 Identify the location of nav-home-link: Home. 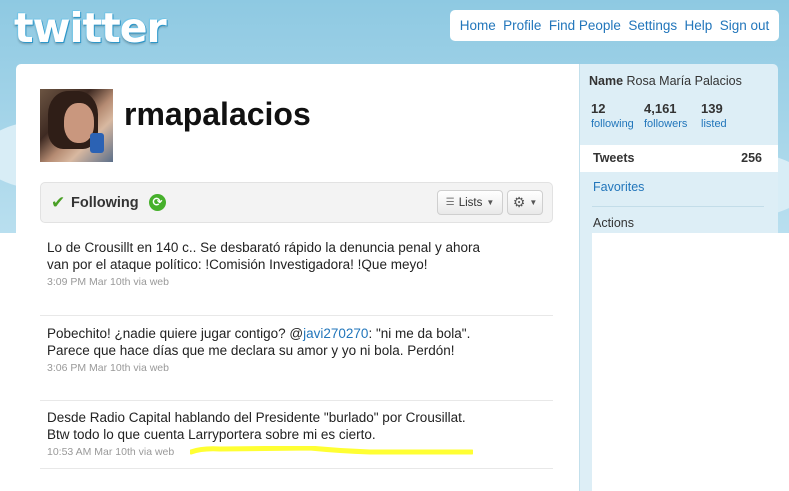
(478, 25).